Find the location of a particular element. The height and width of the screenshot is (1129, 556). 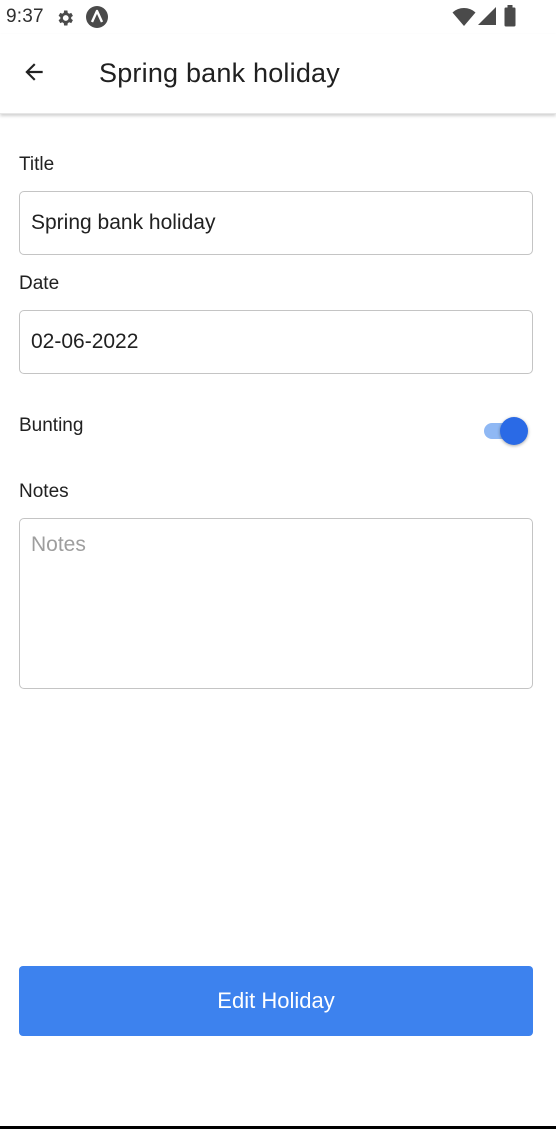

app-bar: Spring bank holiday is located at coordinates (278, 74).